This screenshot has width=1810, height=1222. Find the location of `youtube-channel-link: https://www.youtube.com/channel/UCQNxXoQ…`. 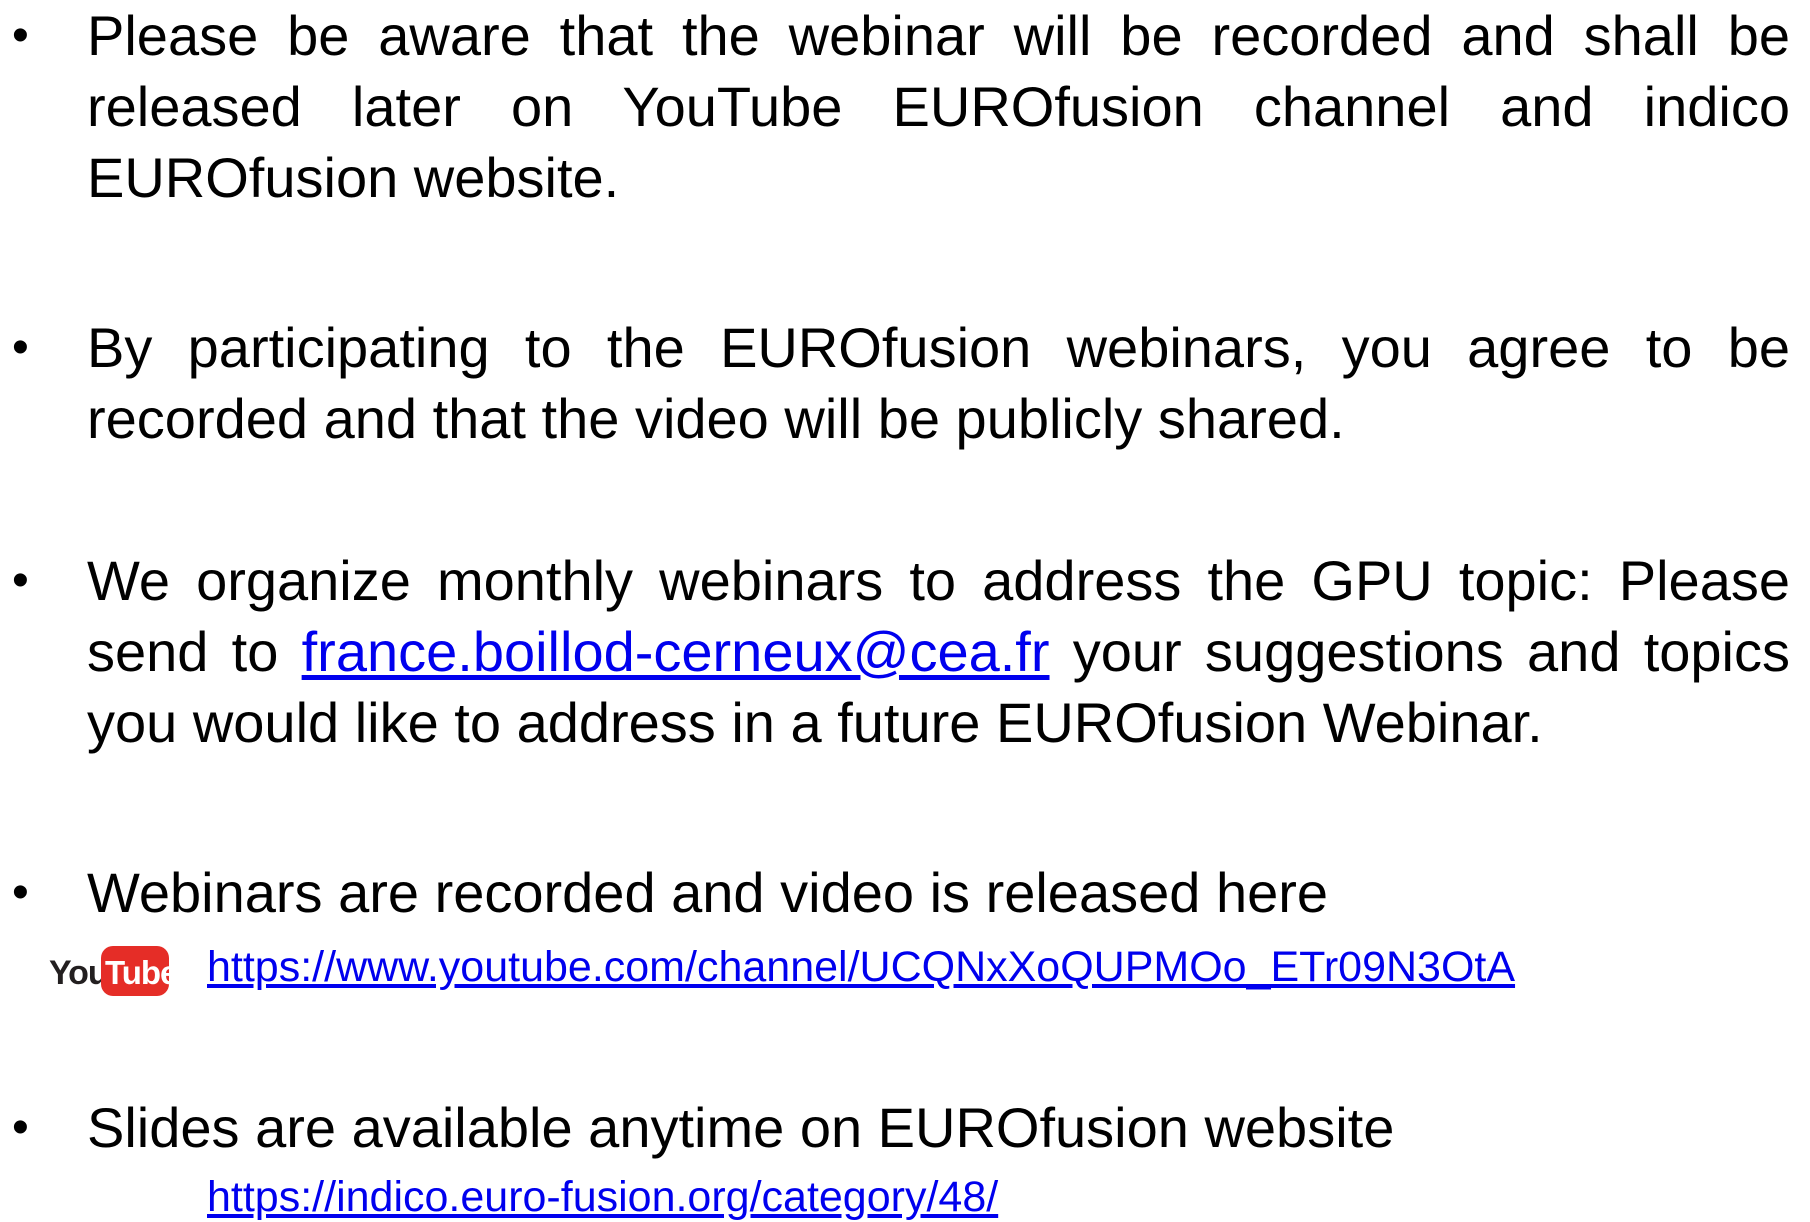

youtube-channel-link: https://www.youtube.com/channel/UCQNxXoQ… is located at coordinates (861, 967).